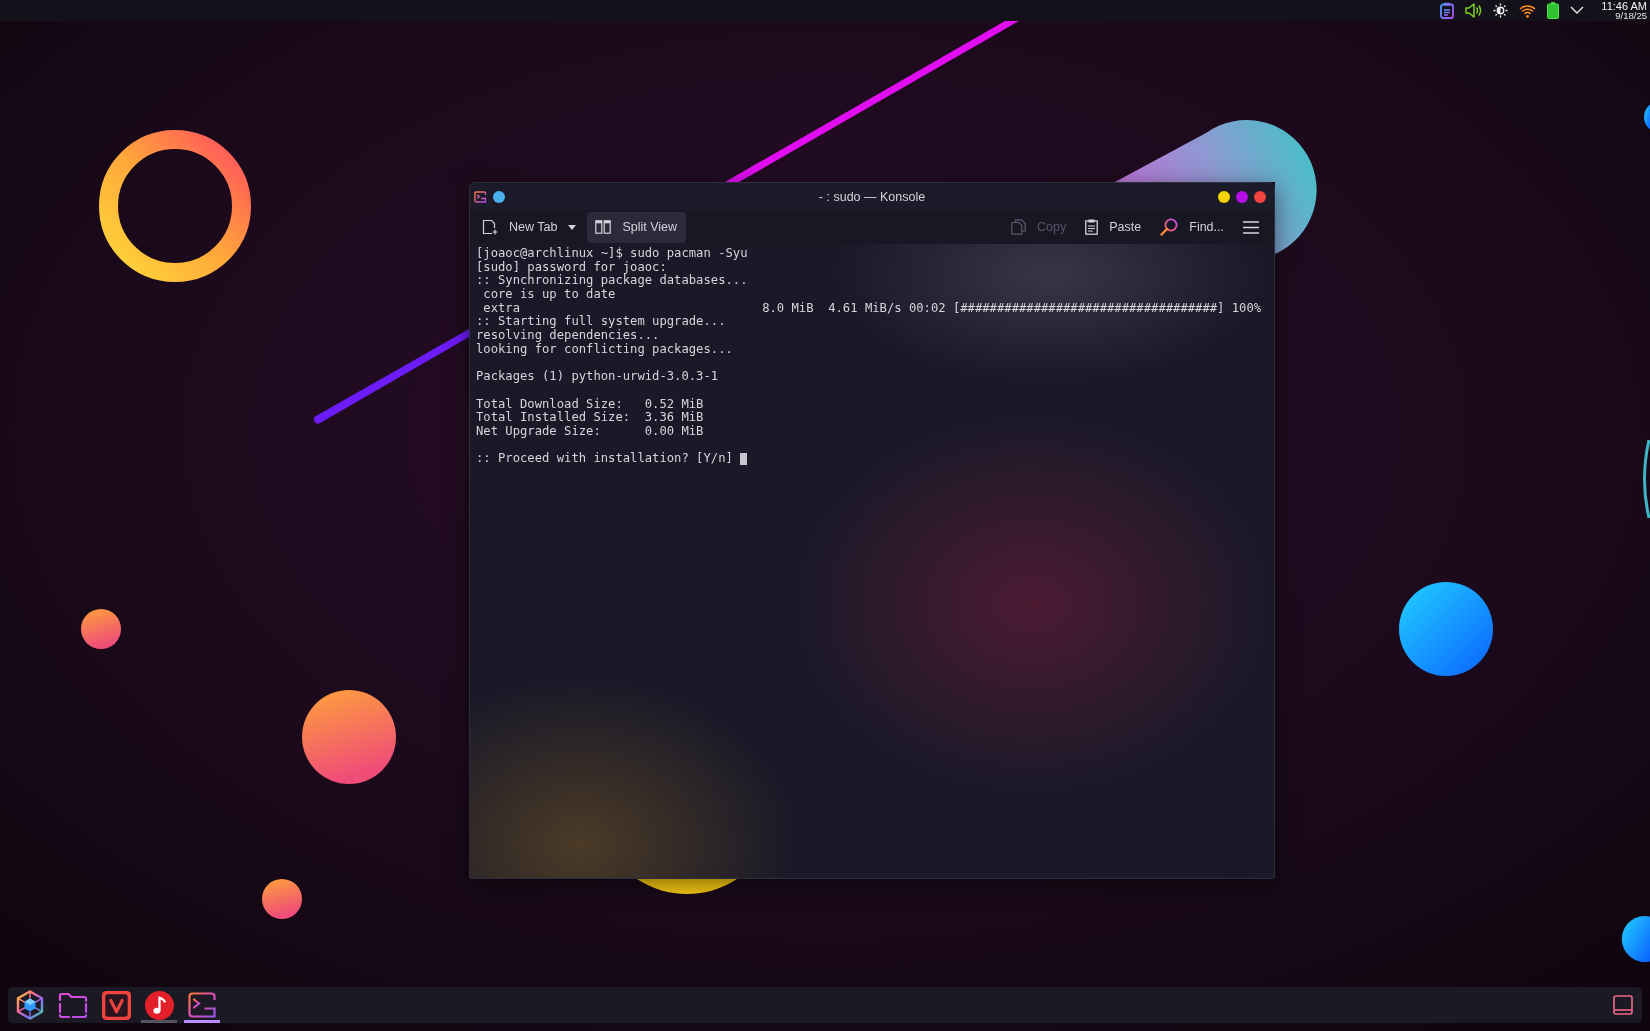  I want to click on wifi-icon, so click(1528, 10).